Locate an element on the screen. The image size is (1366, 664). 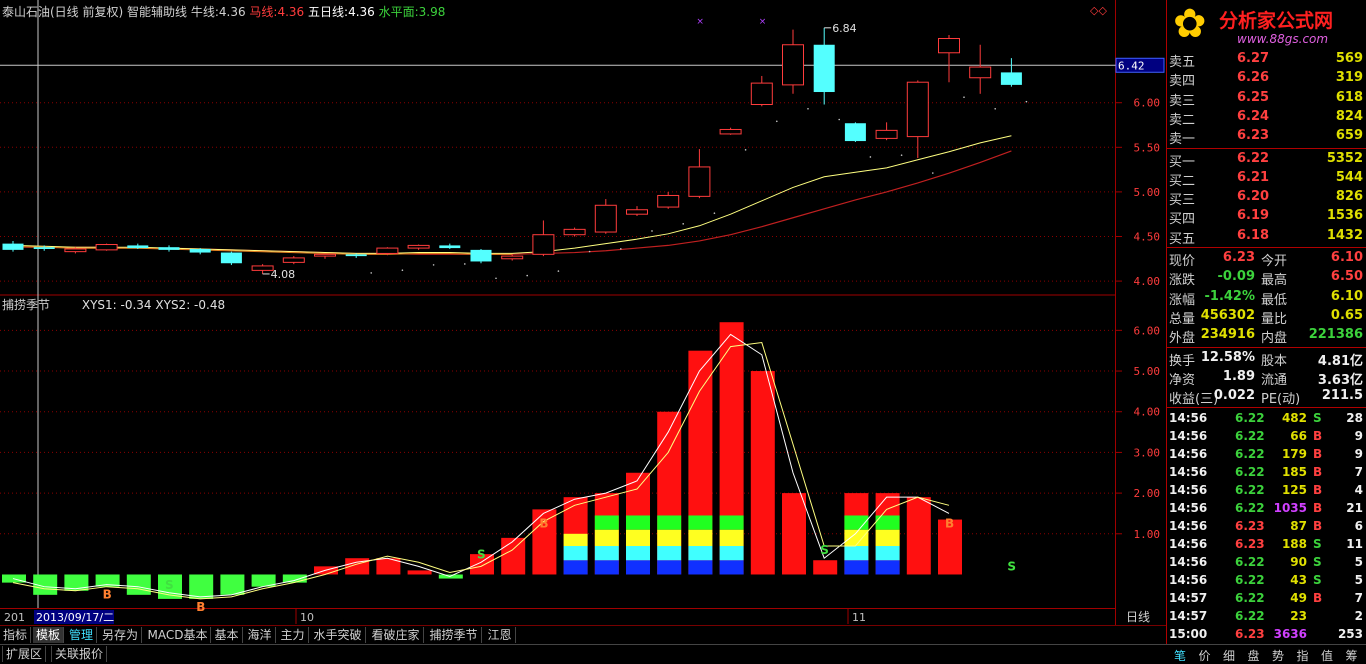
quote-stat2-row: 换手 12.58% 股本 4.81亿 is located at coordinates (1266, 359).